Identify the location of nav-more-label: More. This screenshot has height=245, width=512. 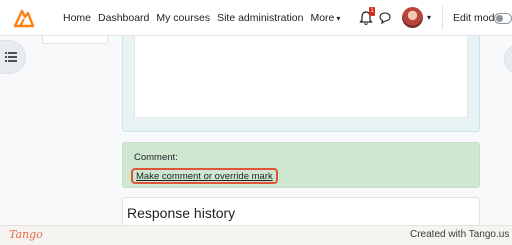
(322, 18).